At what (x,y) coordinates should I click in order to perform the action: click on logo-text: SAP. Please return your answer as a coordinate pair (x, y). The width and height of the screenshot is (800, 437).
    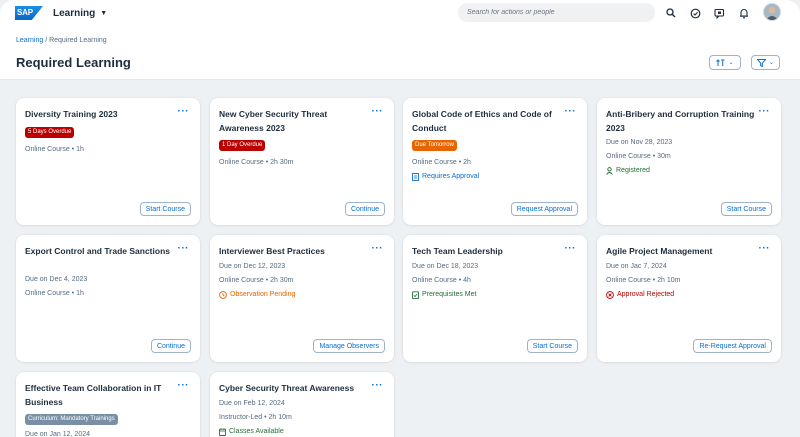
    Looking at the image, I should click on (25, 12).